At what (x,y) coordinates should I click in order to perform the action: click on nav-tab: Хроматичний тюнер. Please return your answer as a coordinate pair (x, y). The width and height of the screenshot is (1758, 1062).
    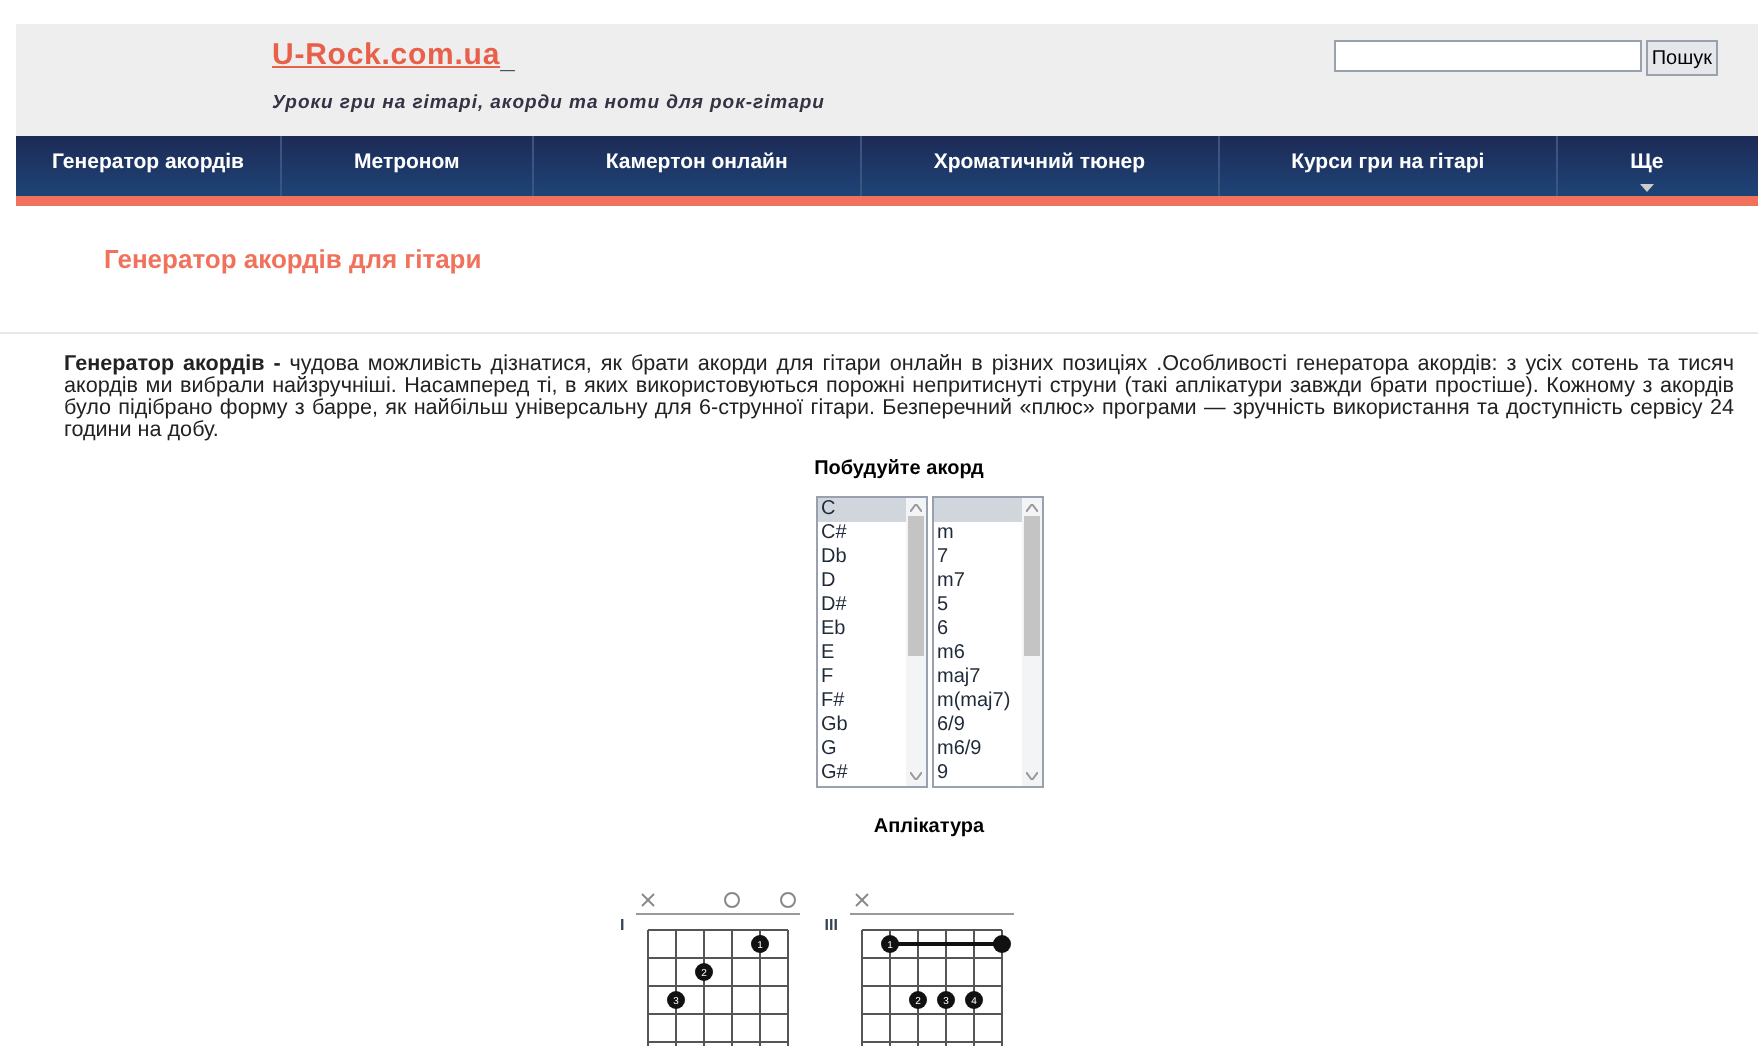
    Looking at the image, I should click on (1040, 166).